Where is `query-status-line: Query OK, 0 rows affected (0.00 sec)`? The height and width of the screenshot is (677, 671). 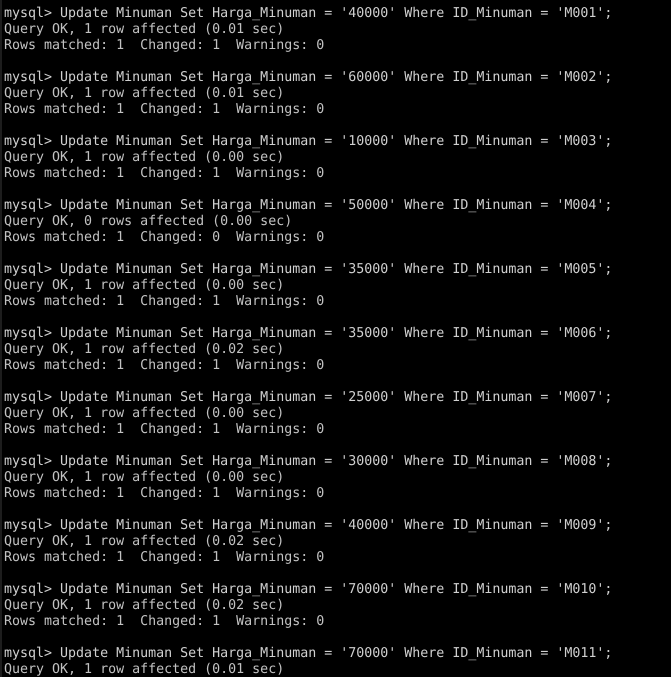
query-status-line: Query OK, 0 rows affected (0.00 sec) is located at coordinates (148, 221).